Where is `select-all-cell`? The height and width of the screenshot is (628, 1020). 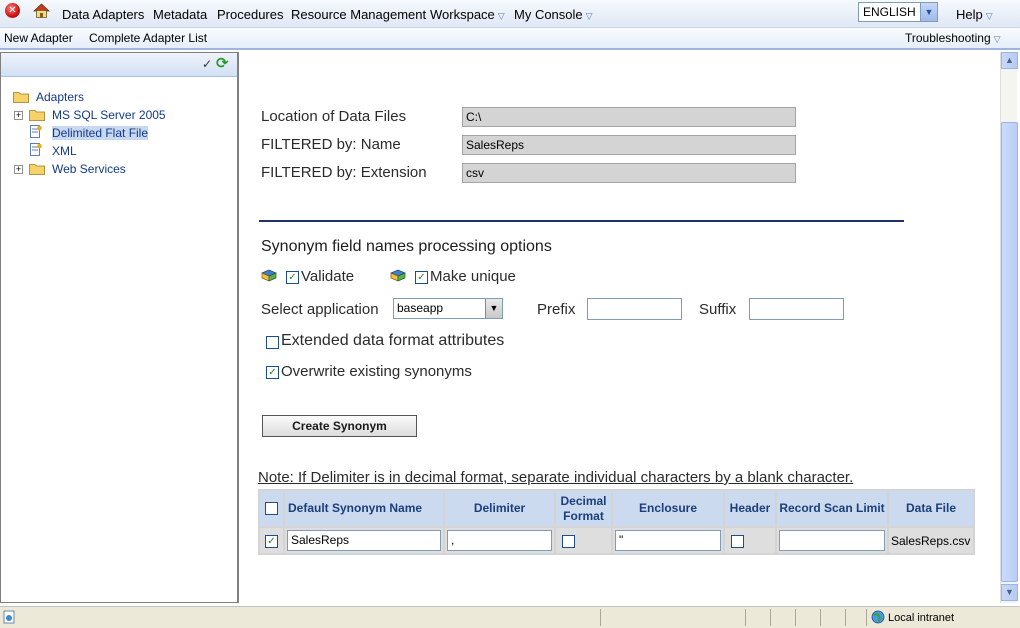
select-all-cell is located at coordinates (271, 508).